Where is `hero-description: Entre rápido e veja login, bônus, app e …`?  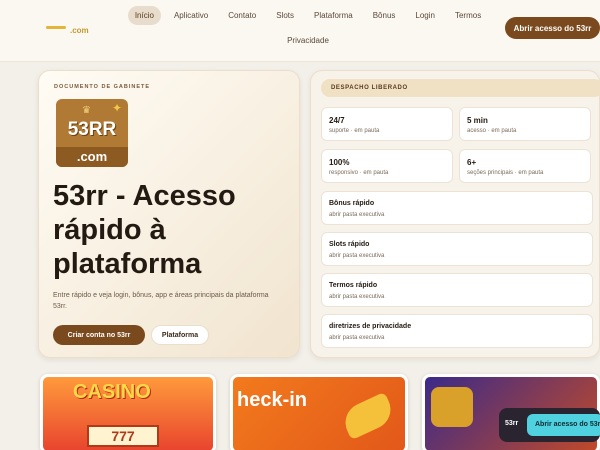 hero-description: Entre rápido e veja login, bônus, app e … is located at coordinates (161, 301).